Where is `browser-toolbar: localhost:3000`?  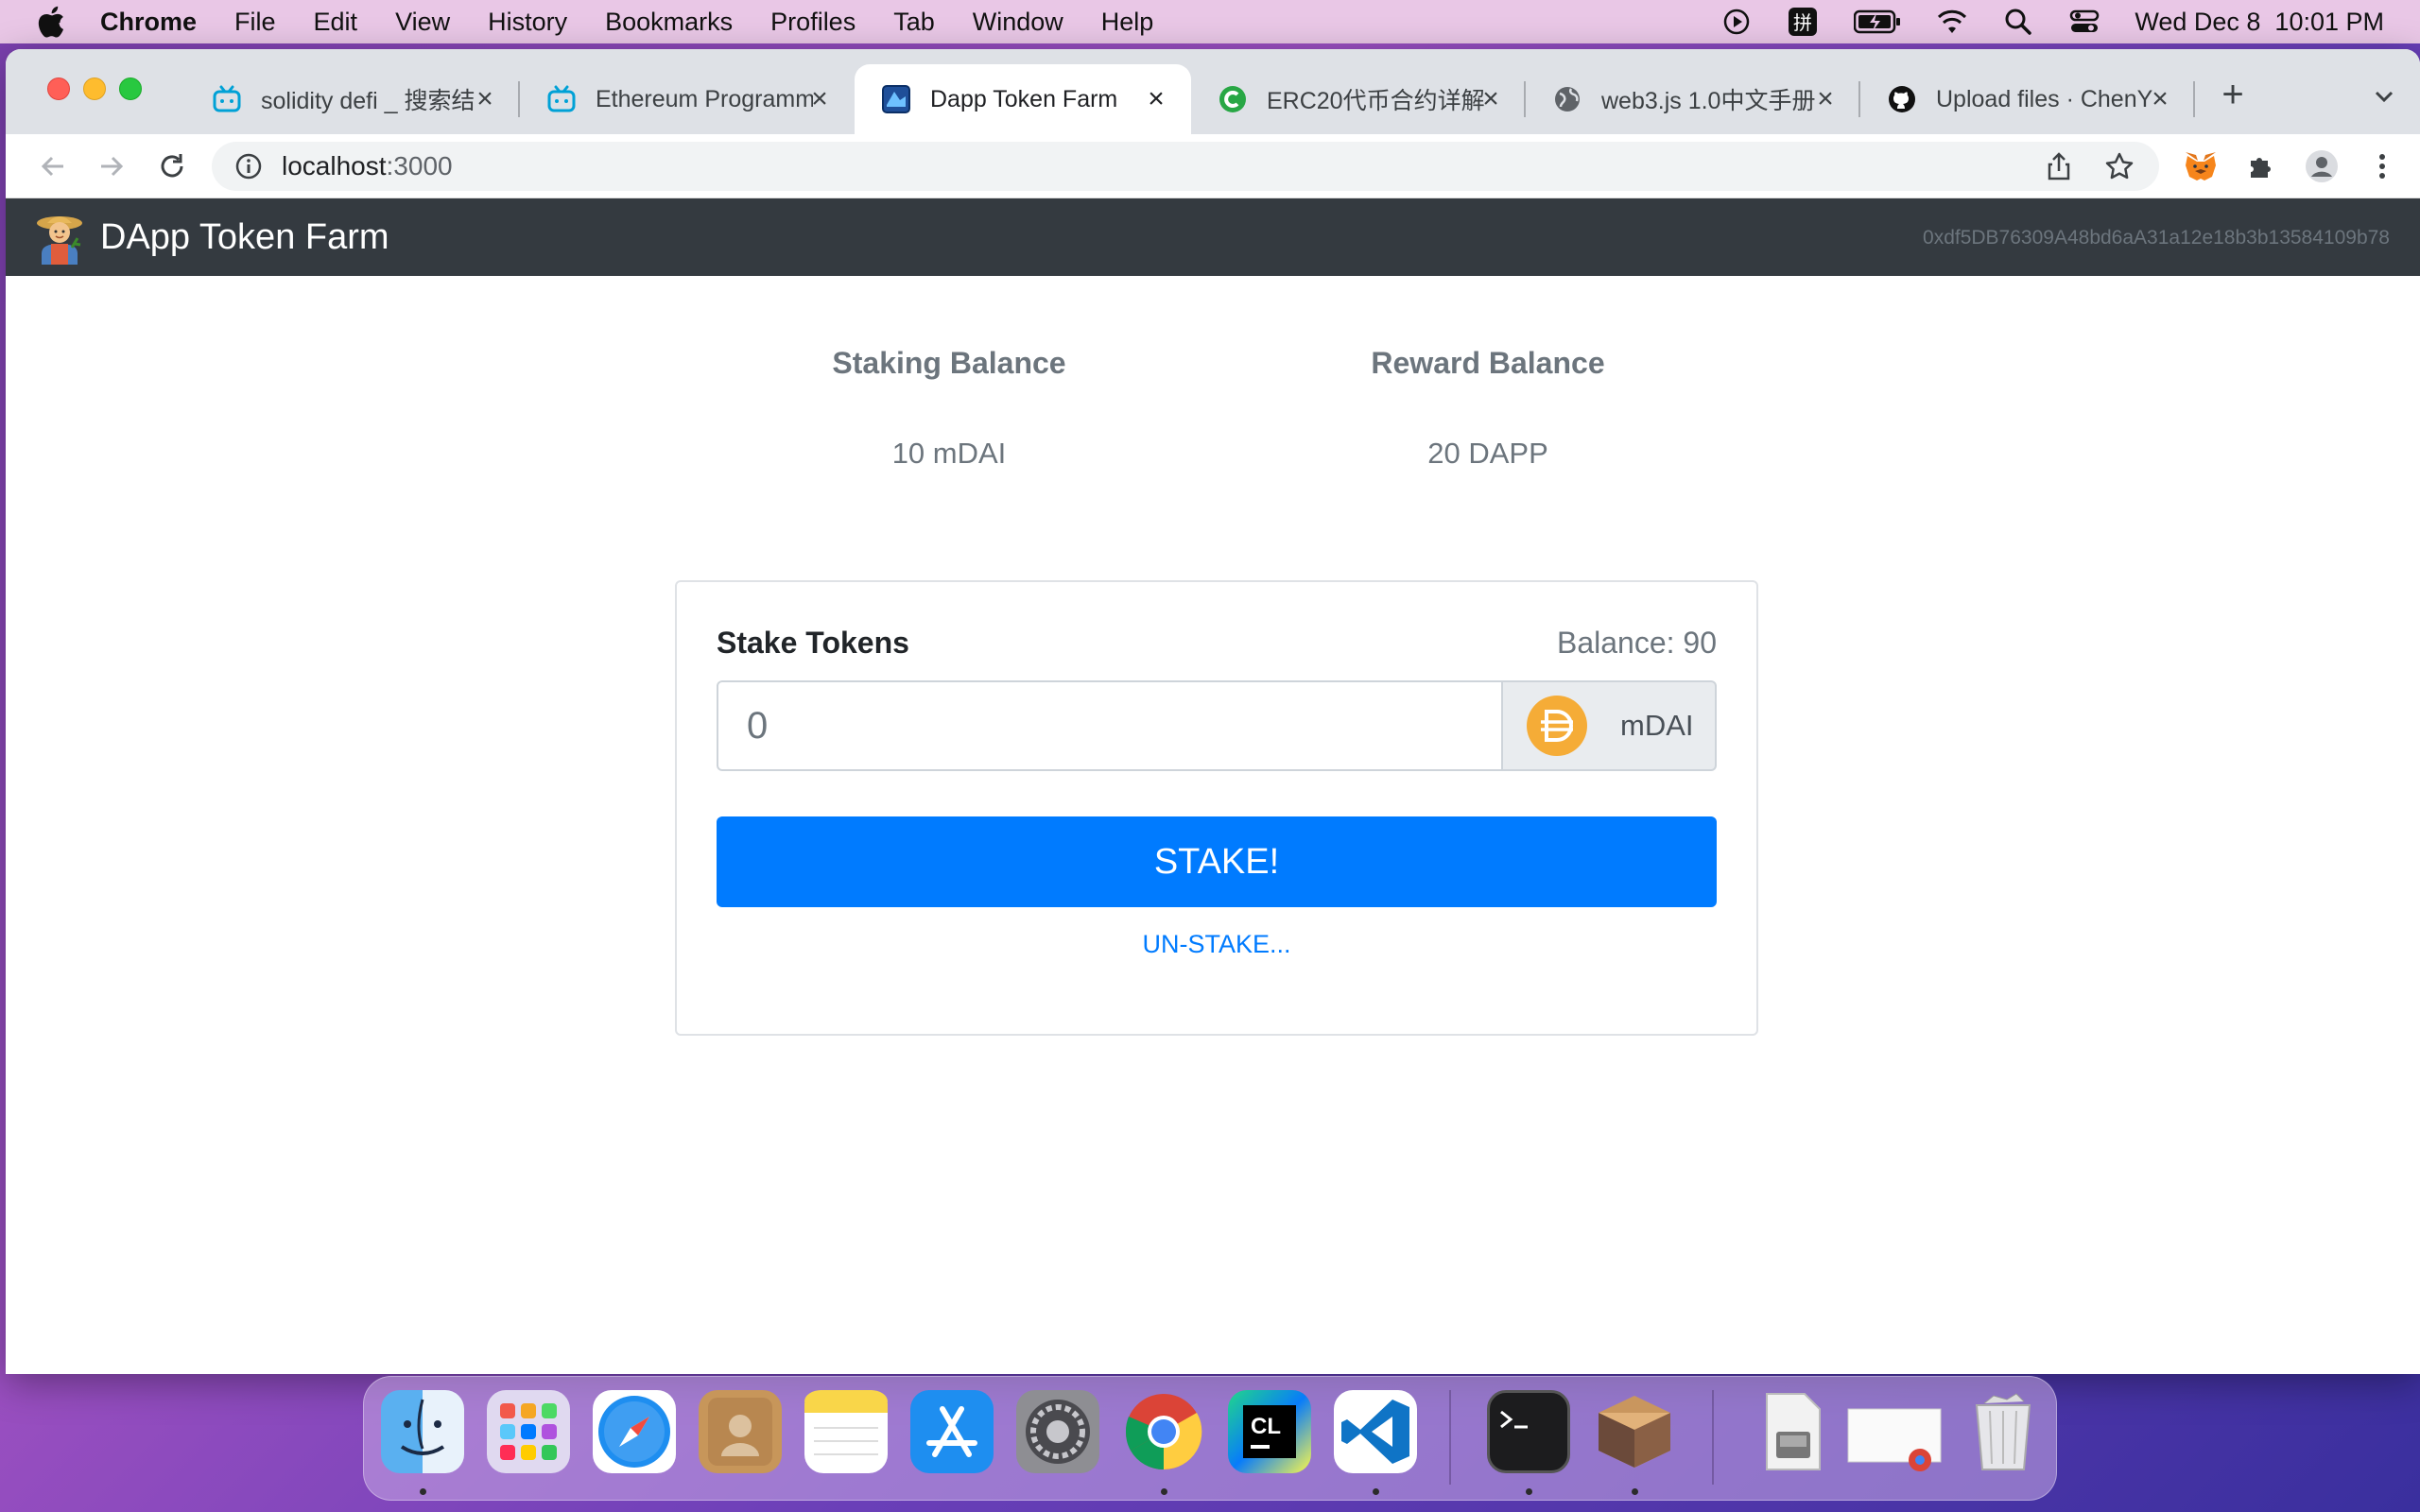
browser-toolbar: localhost:3000 is located at coordinates (1213, 166).